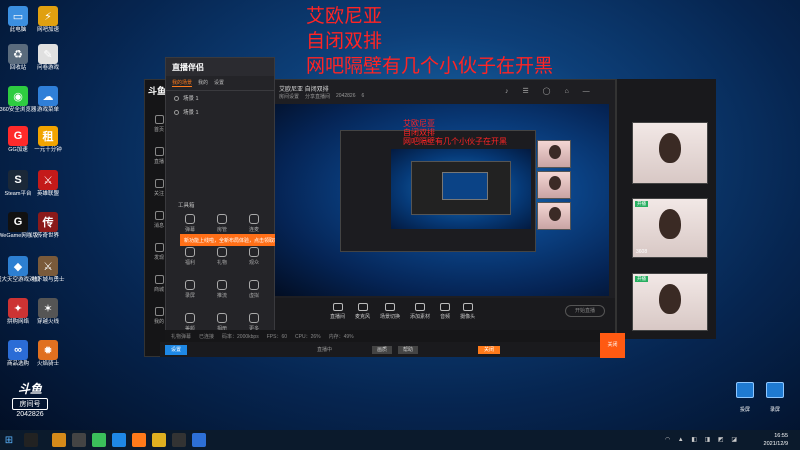 The width and height of the screenshot is (800, 450). I want to click on start-live-button: 开始直播, so click(585, 311).